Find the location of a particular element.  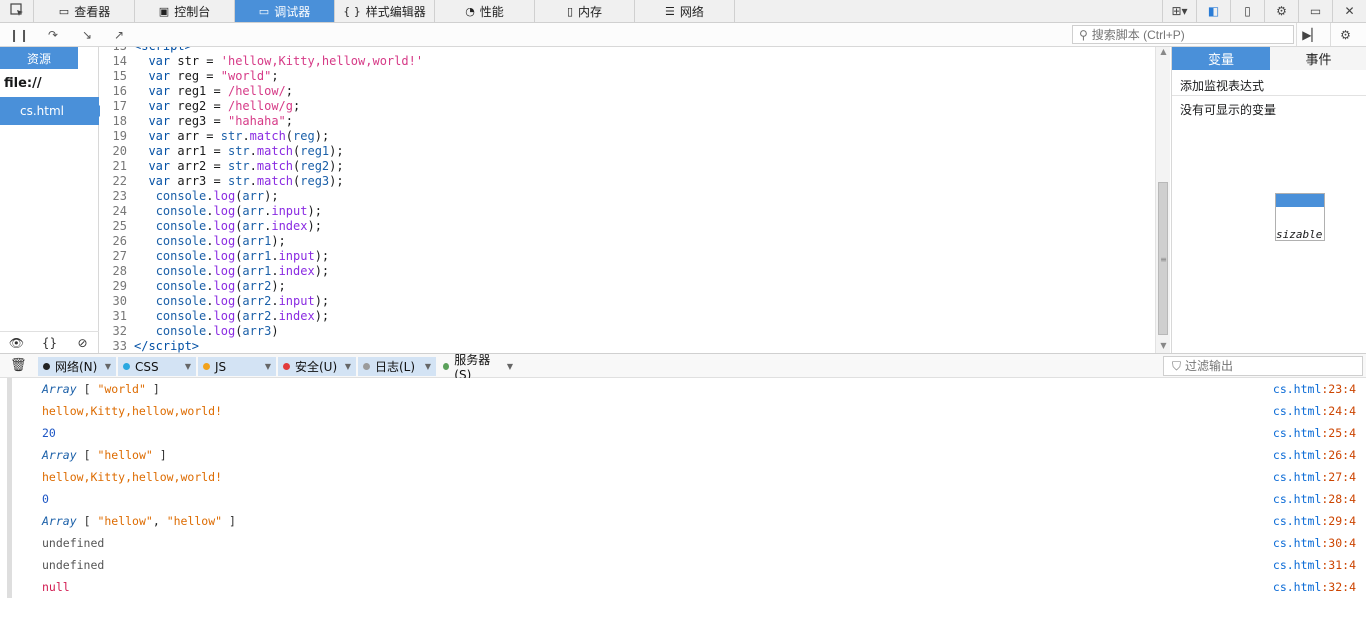

message-source-link: cs.html:26:4 is located at coordinates (1314, 455).